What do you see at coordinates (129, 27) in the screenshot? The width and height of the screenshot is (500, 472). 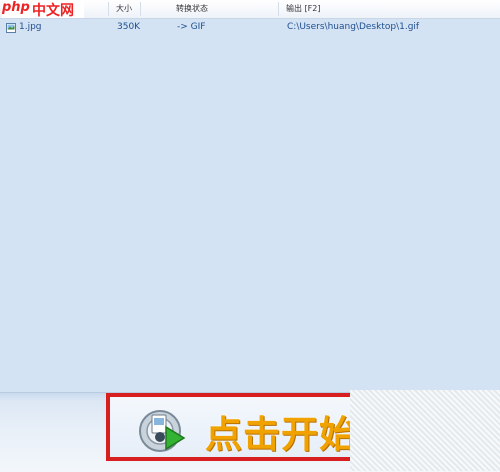 I see `file-size: 350K` at bounding box center [129, 27].